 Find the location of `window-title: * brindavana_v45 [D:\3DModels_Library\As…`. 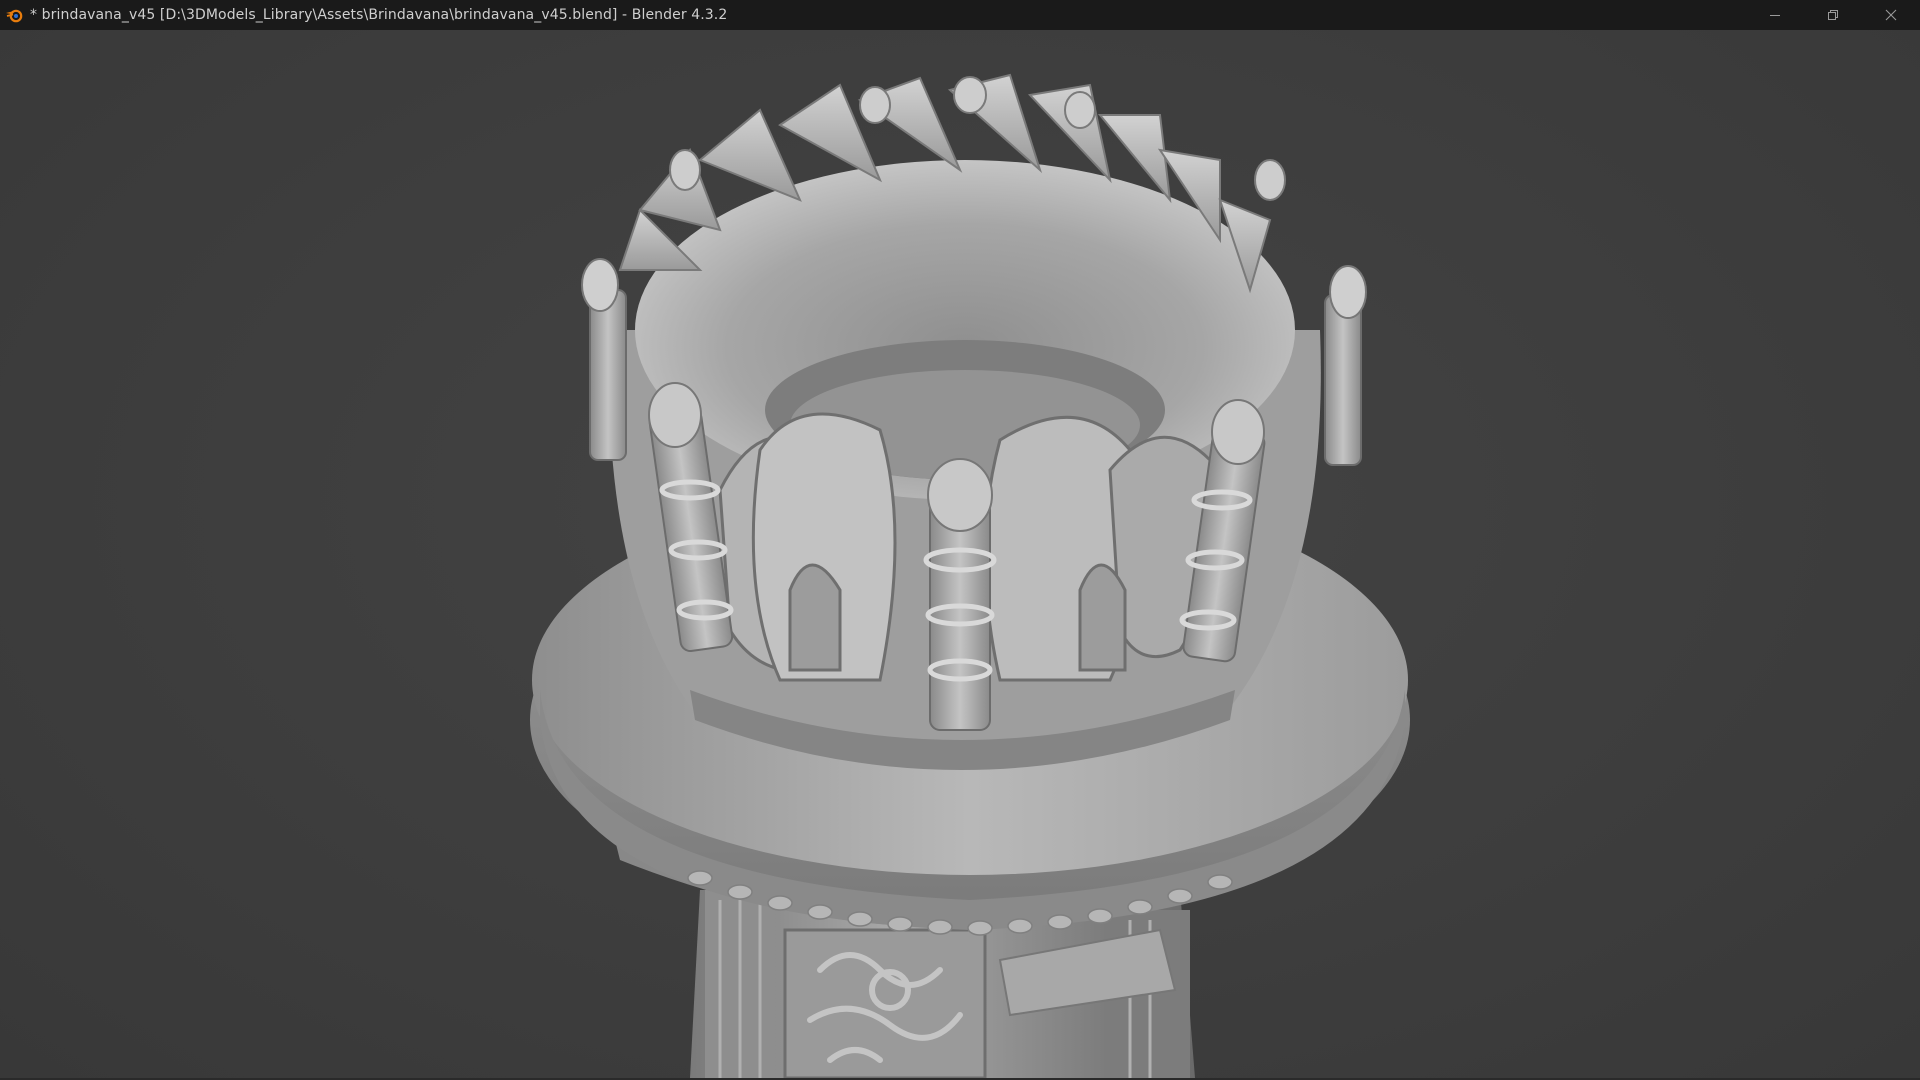

window-title: * brindavana_v45 [D:\3DModels_Library\As… is located at coordinates (379, 15).